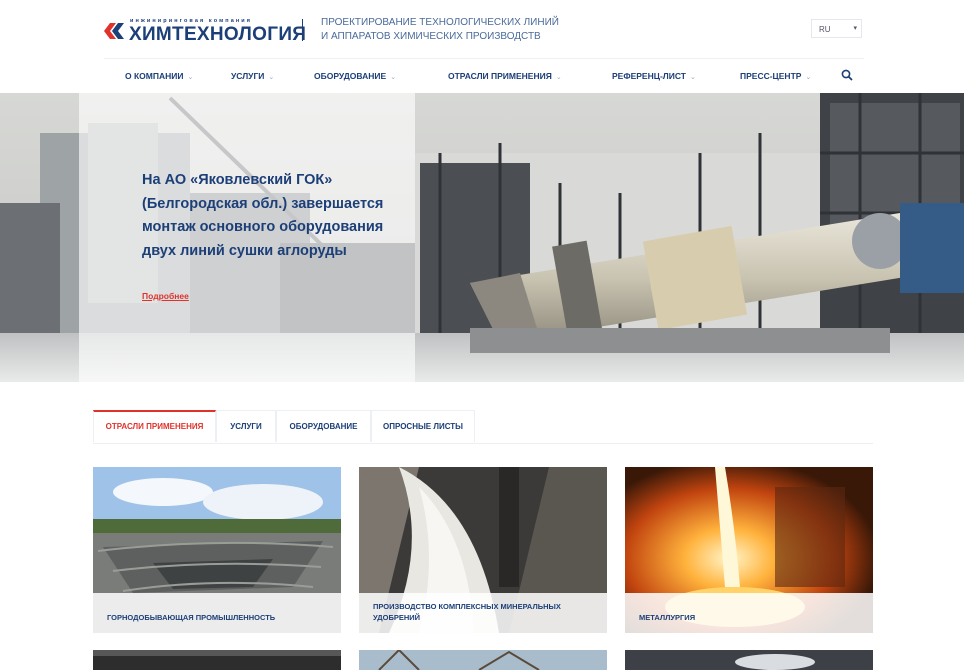 The width and height of the screenshot is (964, 670). Describe the element at coordinates (847, 75) in the screenshot. I see `search-icon` at that location.